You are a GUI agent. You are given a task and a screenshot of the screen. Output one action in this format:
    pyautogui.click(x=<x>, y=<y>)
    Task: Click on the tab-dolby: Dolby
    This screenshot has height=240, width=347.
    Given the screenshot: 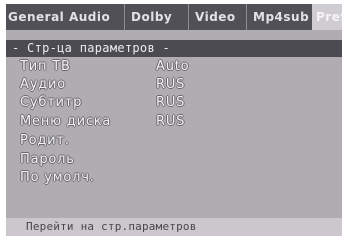 What is the action you would take?
    pyautogui.click(x=157, y=17)
    